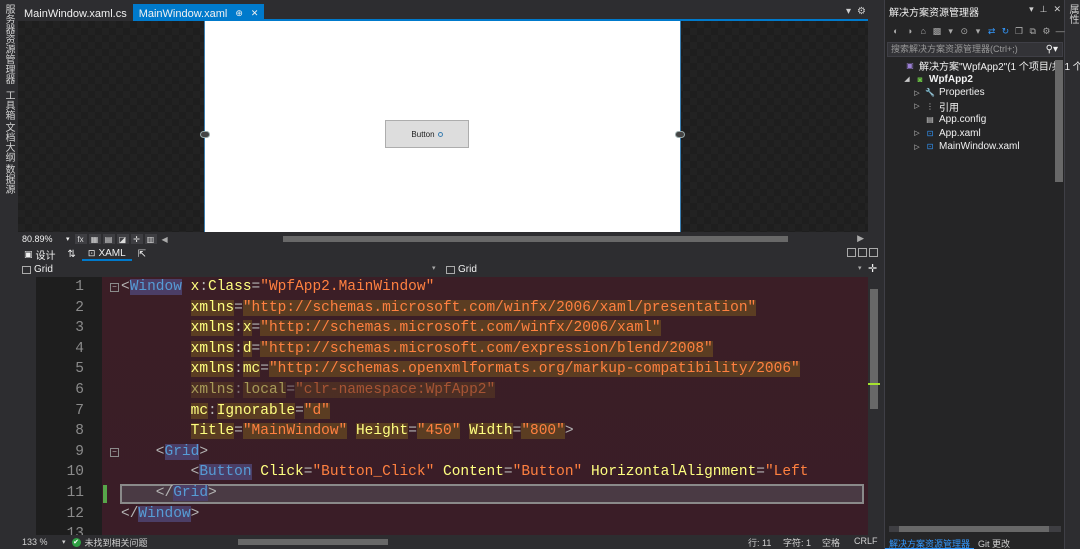 The image size is (1080, 549). I want to click on design-button: Button, so click(427, 134).